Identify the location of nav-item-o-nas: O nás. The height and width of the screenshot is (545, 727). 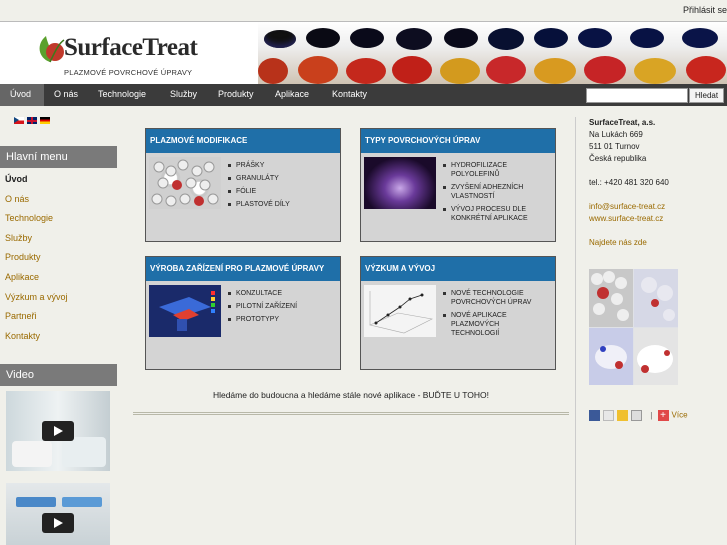
(66, 95).